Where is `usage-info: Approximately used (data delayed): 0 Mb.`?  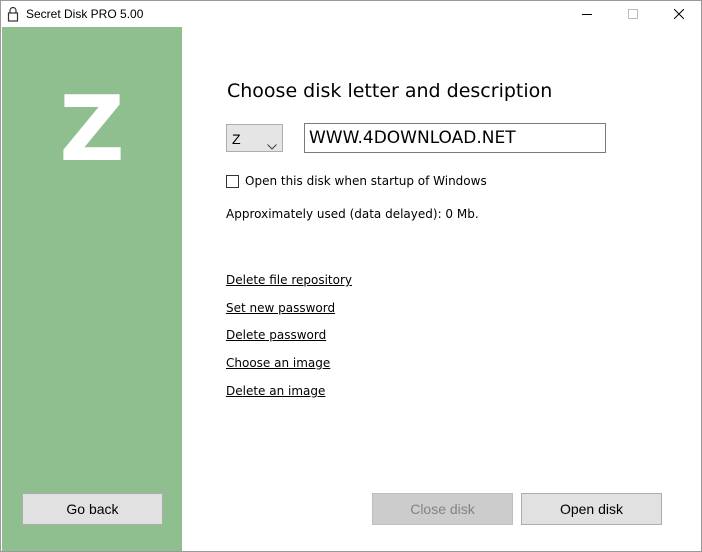
usage-info: Approximately used (data delayed): 0 Mb. is located at coordinates (352, 214).